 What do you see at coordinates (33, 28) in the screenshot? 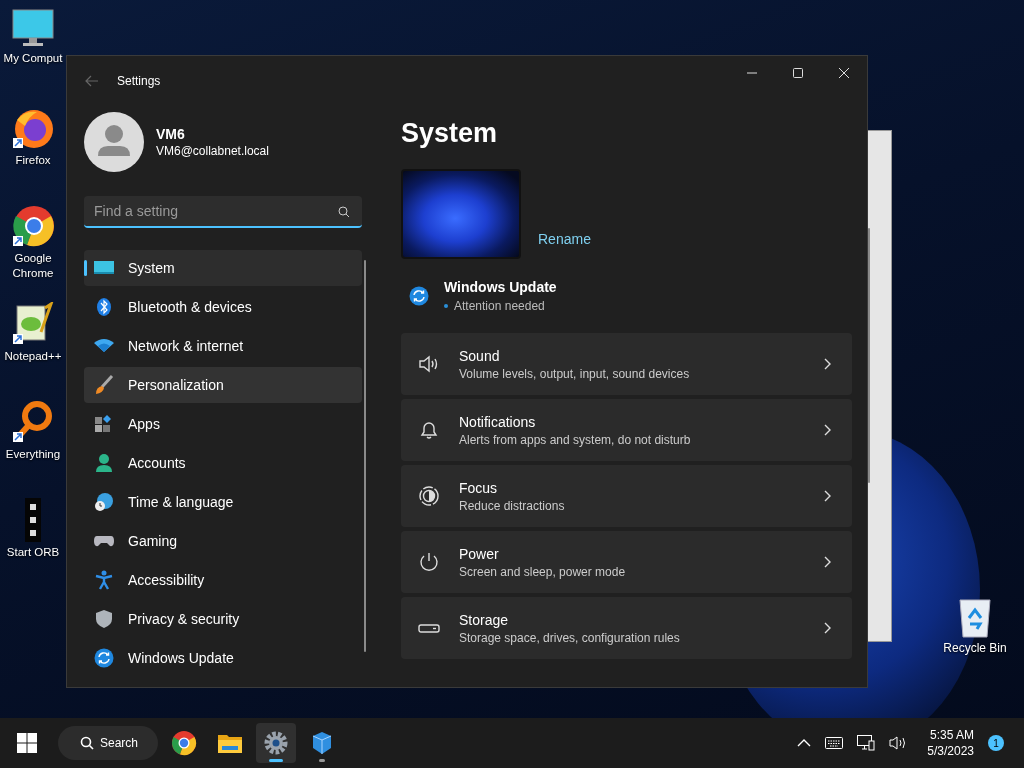
I see `monitor-icon` at bounding box center [33, 28].